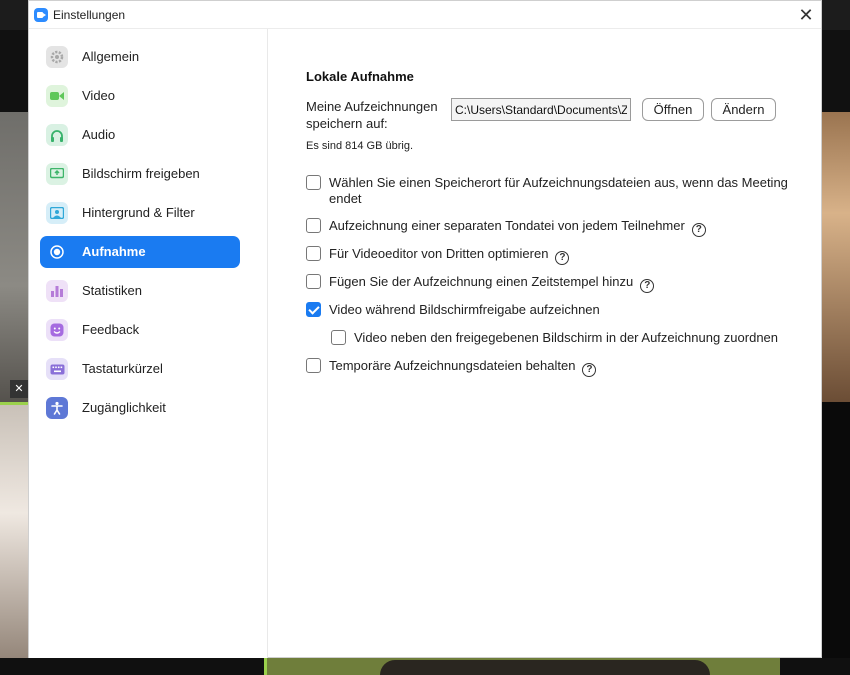  I want to click on screen-share-icon, so click(57, 174).